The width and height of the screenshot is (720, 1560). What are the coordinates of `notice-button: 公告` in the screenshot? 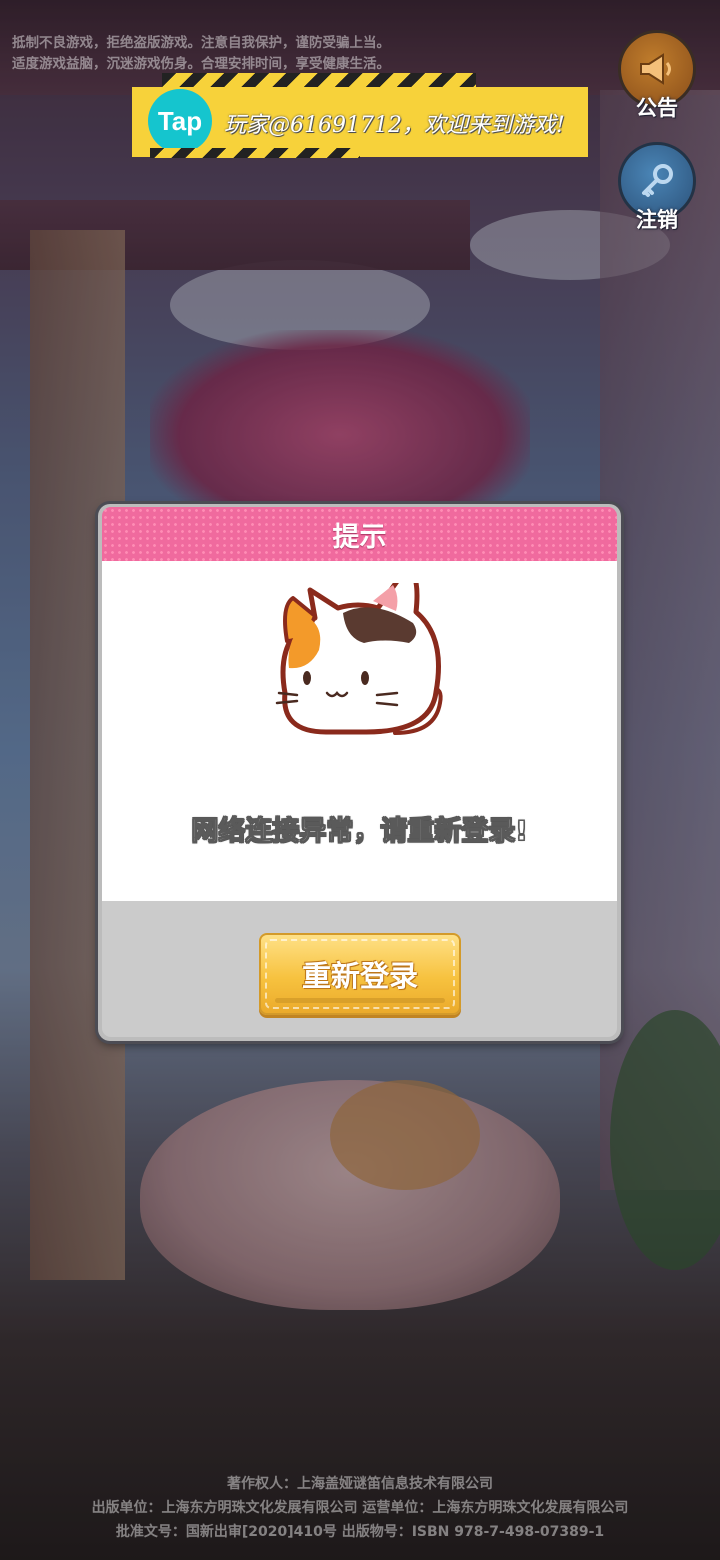 It's located at (657, 76).